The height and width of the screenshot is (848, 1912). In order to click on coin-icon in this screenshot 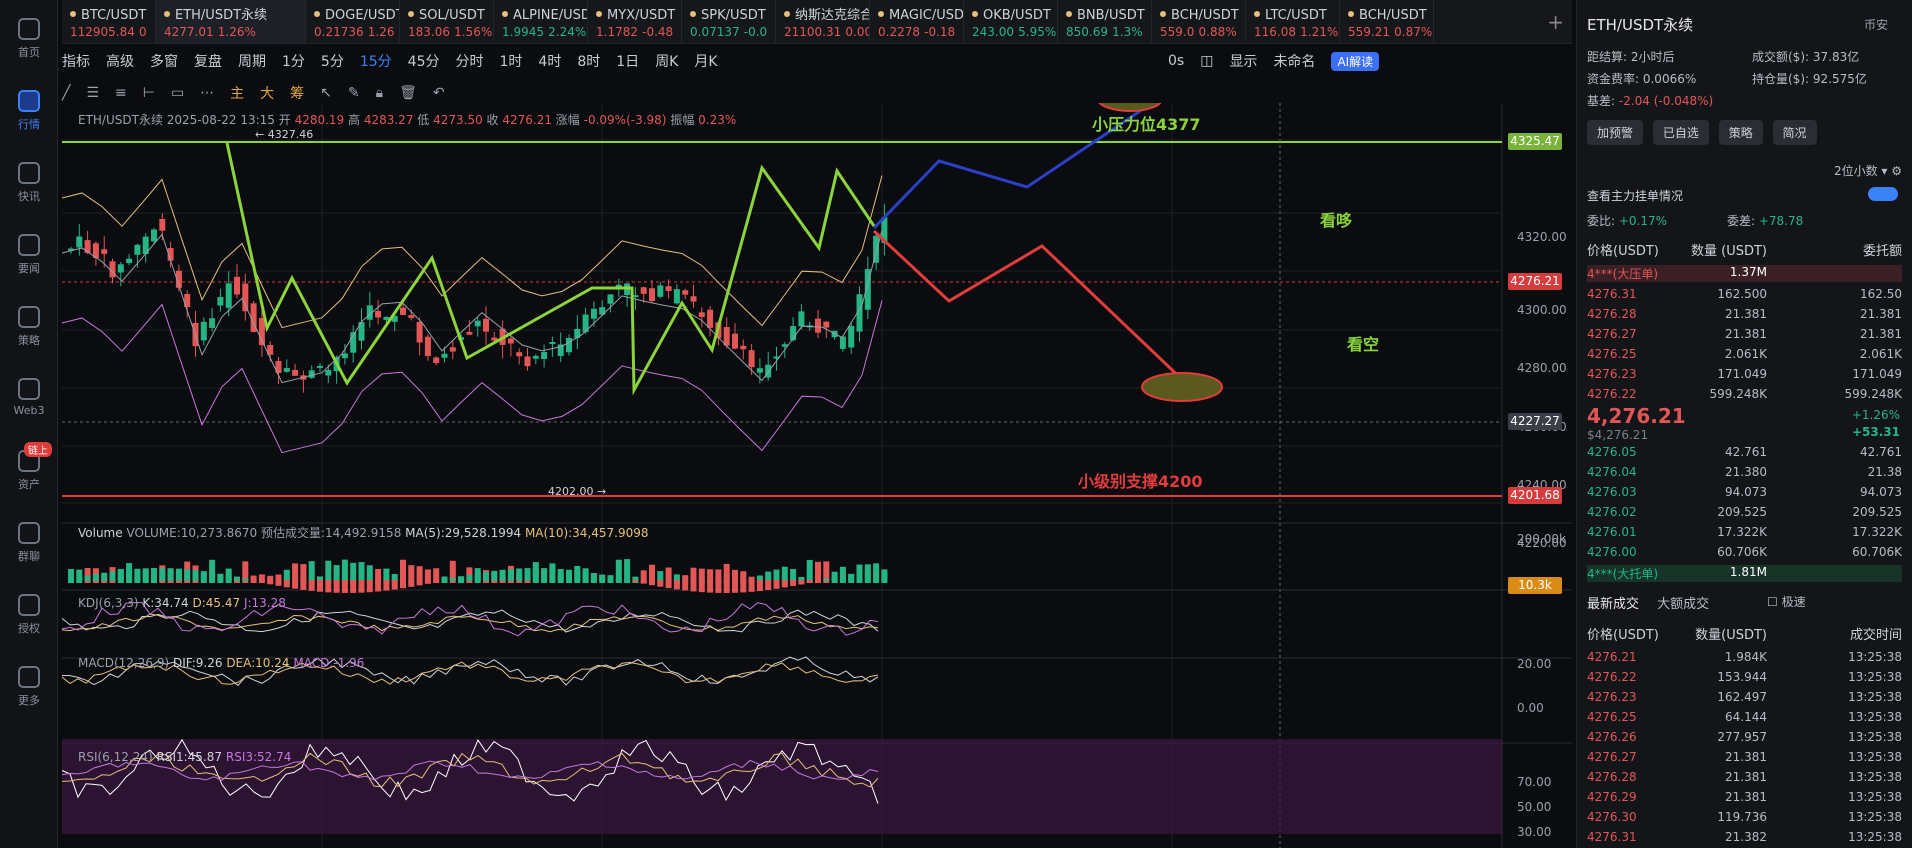, I will do `click(505, 14)`.